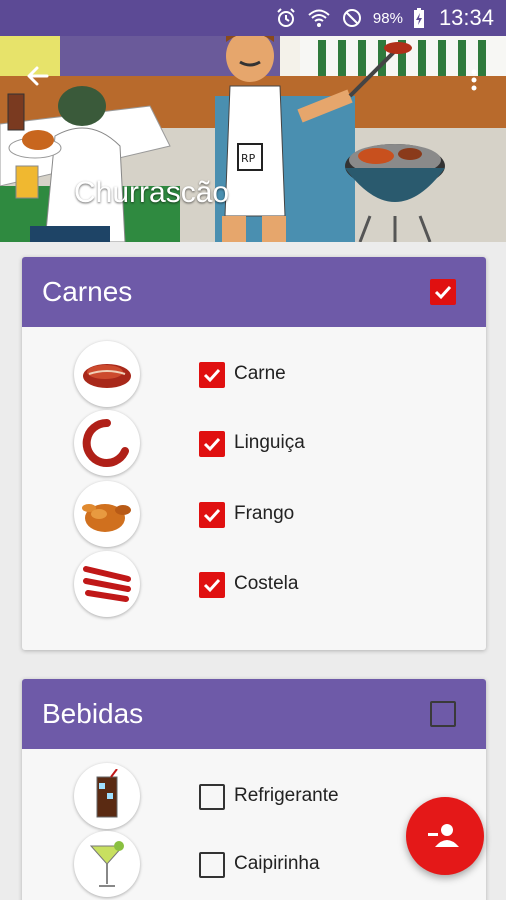 This screenshot has height=900, width=506. What do you see at coordinates (152, 192) in the screenshot?
I see `page-title: Churrascão` at bounding box center [152, 192].